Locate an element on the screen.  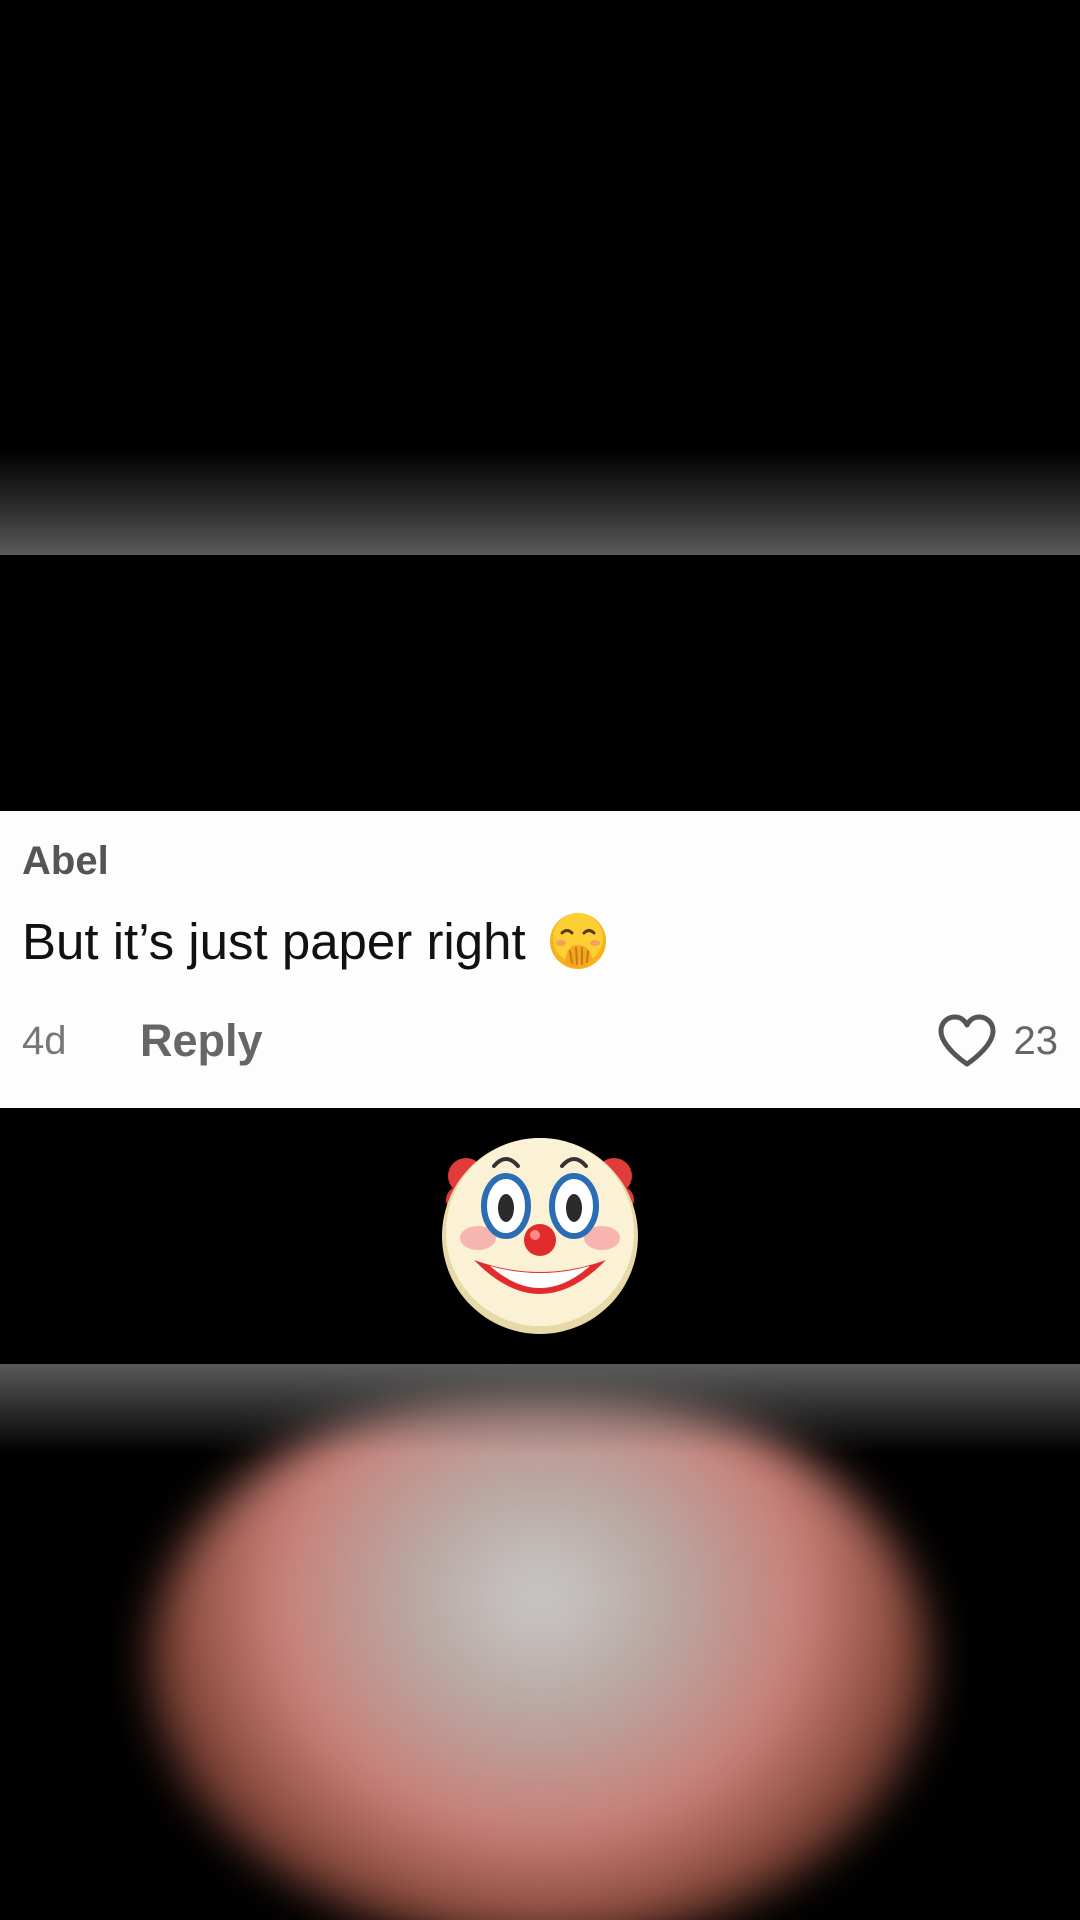
like-button: 23 is located at coordinates (997, 1041).